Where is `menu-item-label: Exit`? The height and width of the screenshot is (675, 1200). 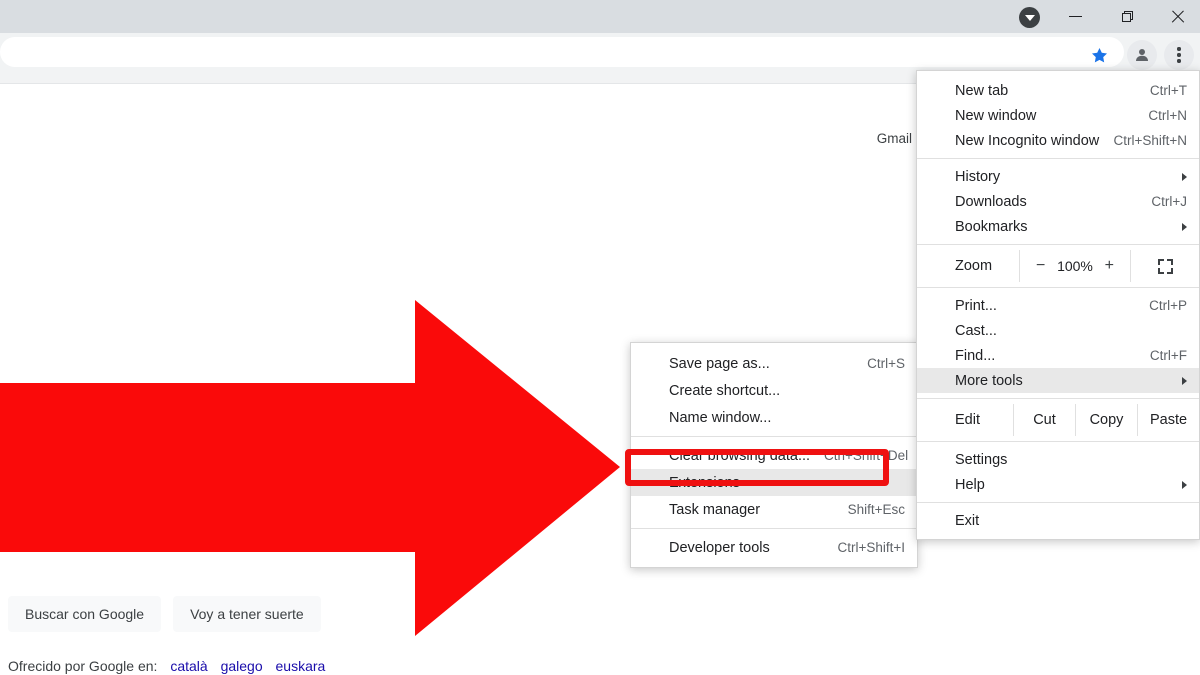 menu-item-label: Exit is located at coordinates (967, 520).